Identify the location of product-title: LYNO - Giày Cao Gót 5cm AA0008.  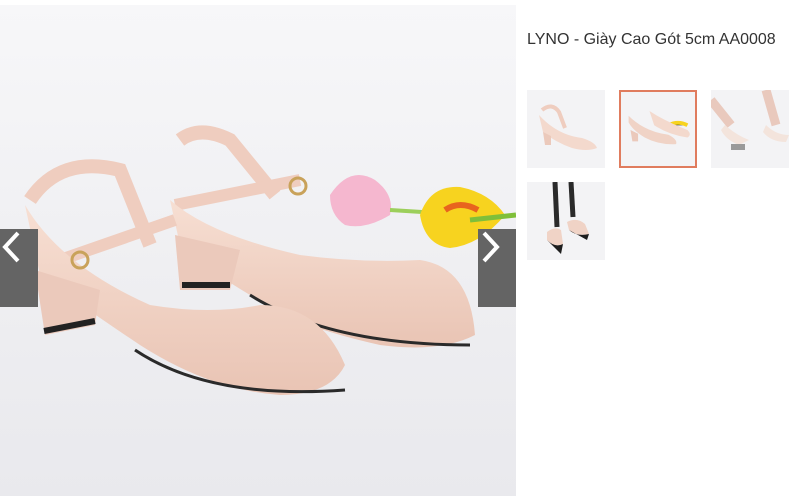
(651, 39).